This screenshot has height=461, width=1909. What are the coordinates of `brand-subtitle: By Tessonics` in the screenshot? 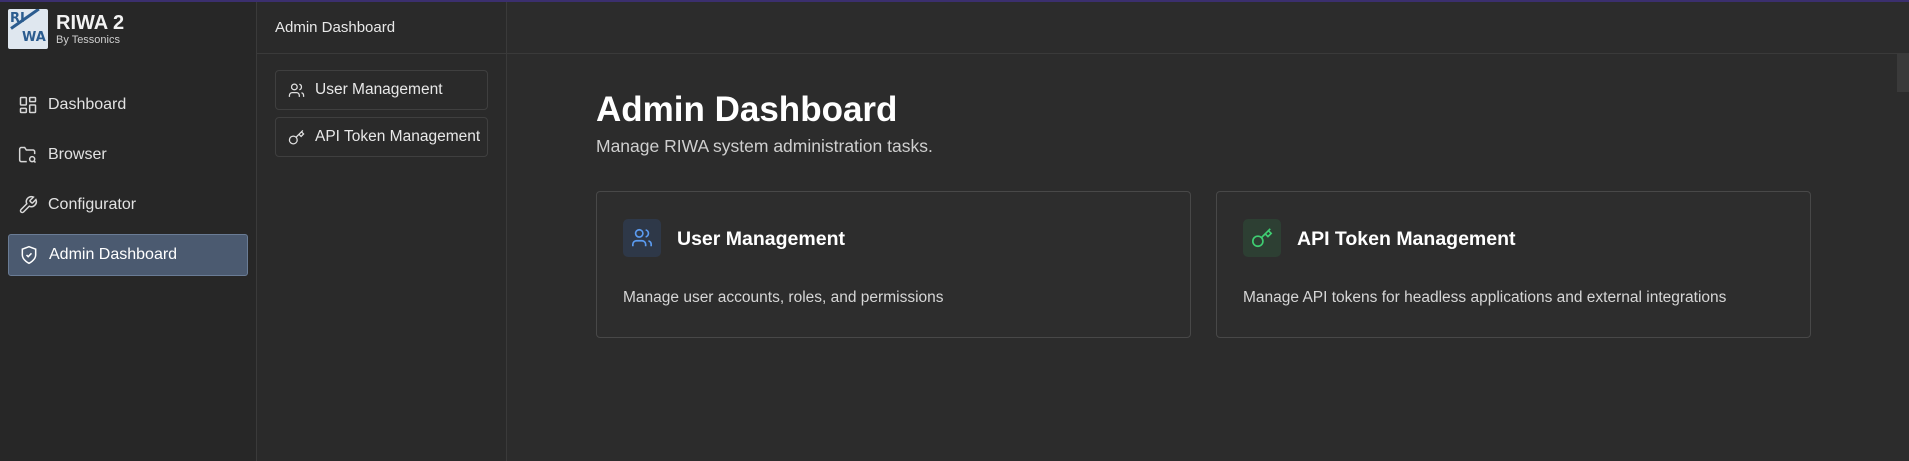 It's located at (88, 39).